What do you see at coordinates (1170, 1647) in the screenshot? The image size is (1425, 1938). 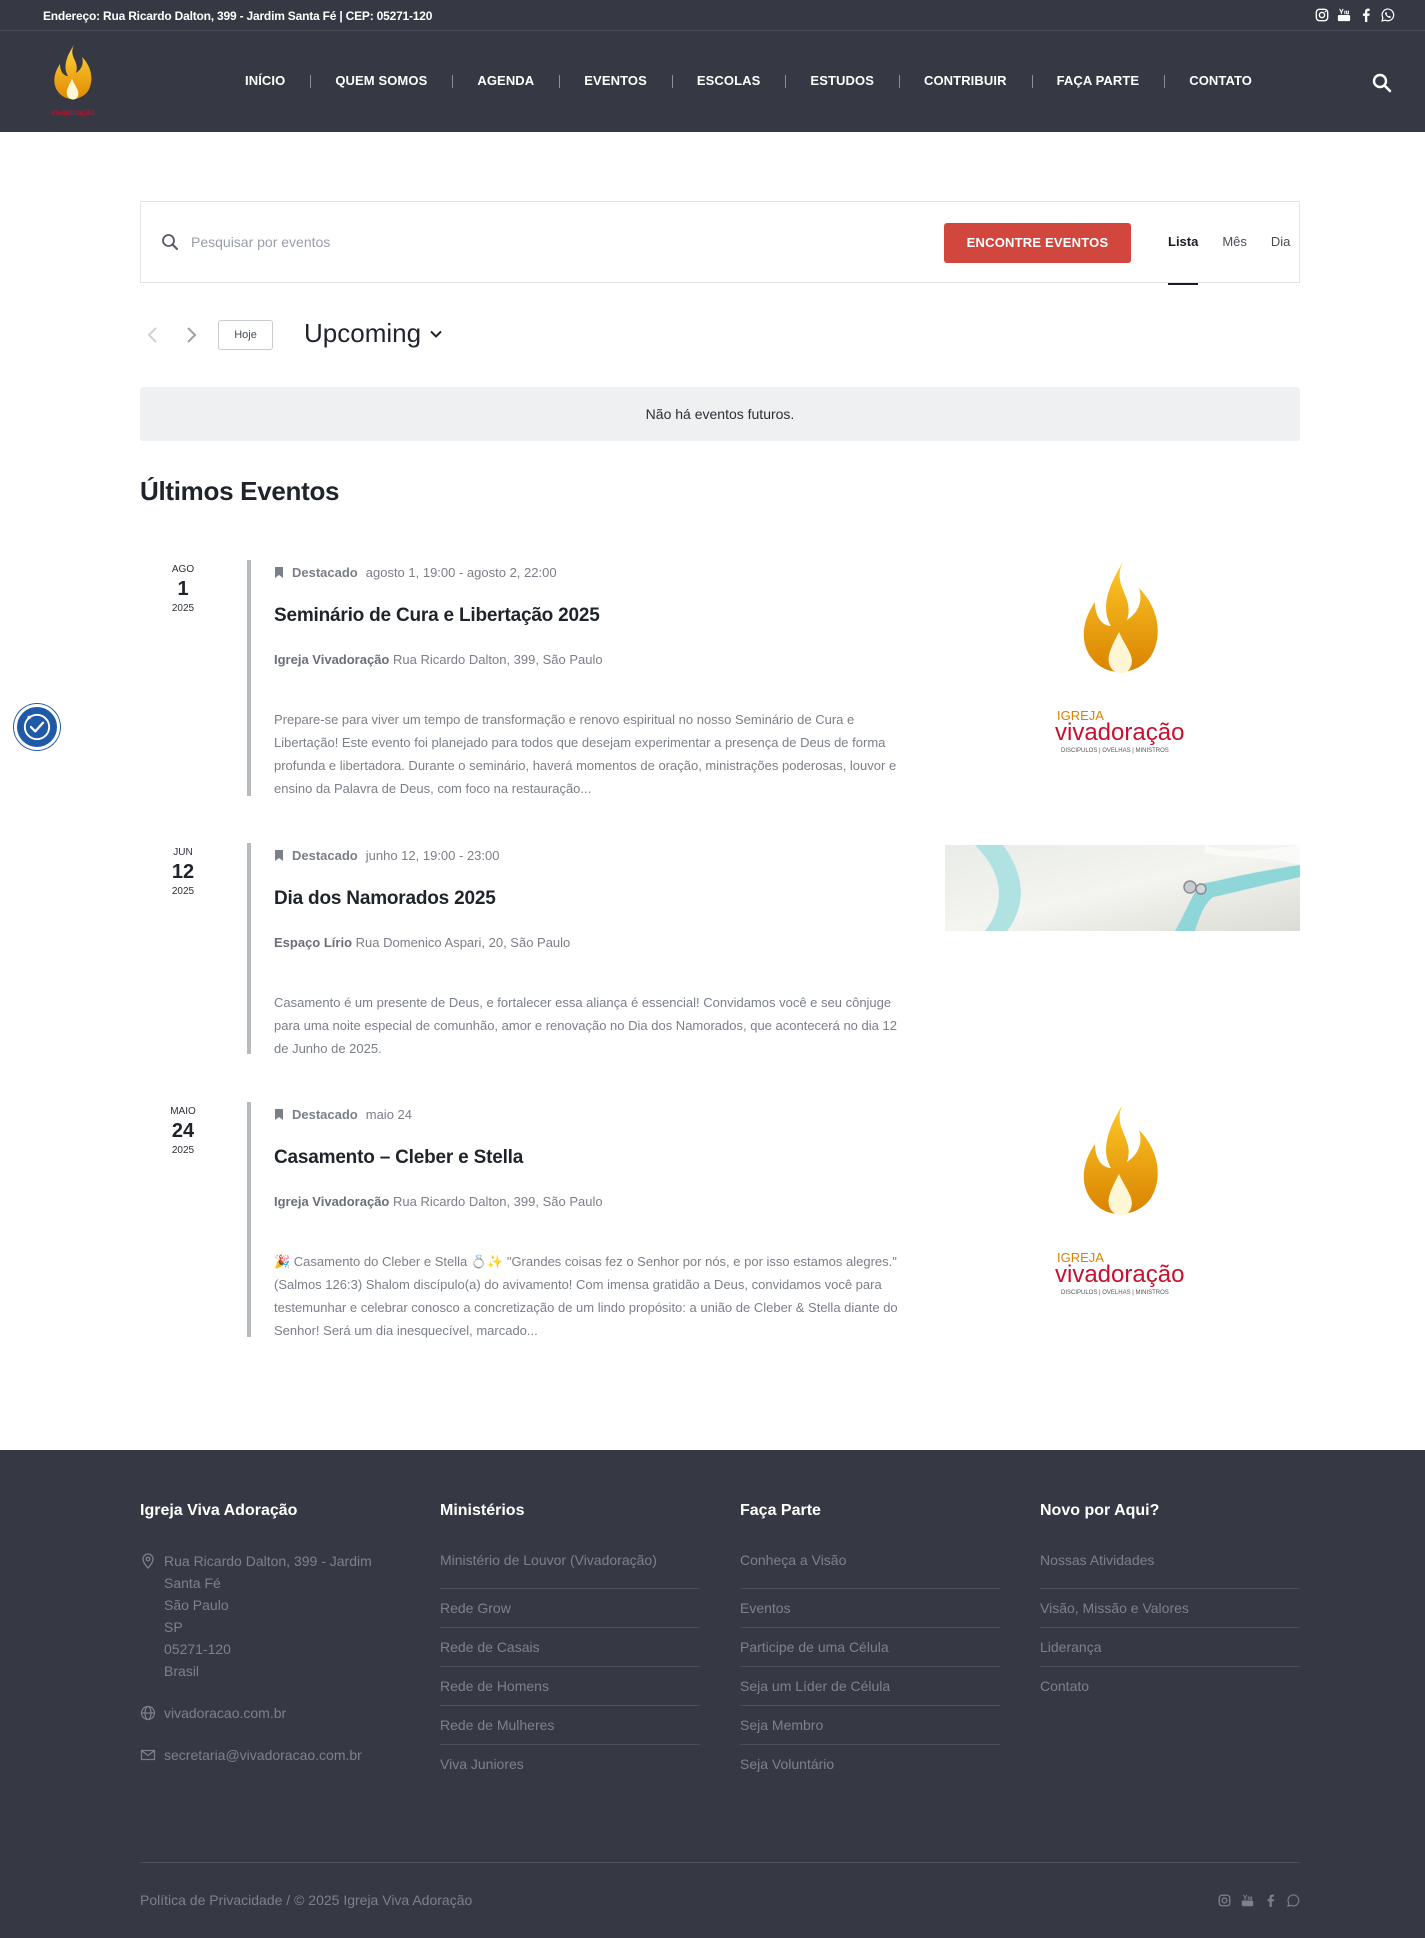 I see `footer-link: Liderança` at bounding box center [1170, 1647].